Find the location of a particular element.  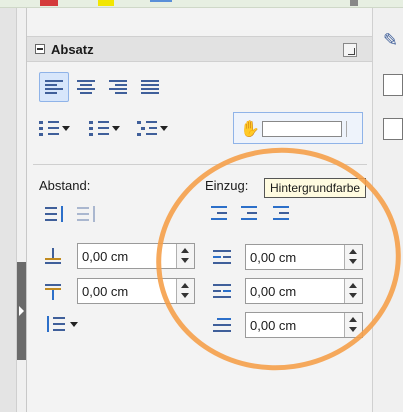

outline-list-button is located at coordinates (152, 128).